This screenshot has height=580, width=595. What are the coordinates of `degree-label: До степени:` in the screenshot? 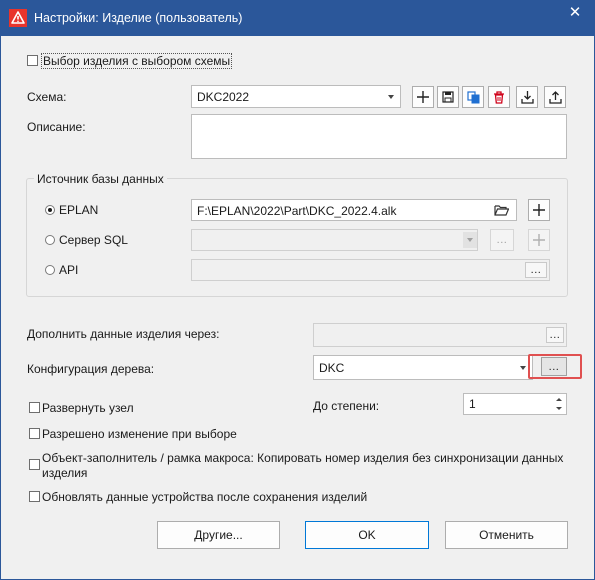 It's located at (346, 406).